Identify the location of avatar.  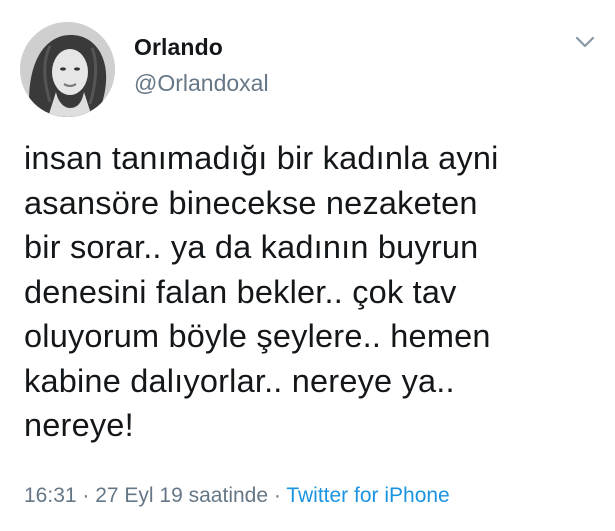
(67, 69).